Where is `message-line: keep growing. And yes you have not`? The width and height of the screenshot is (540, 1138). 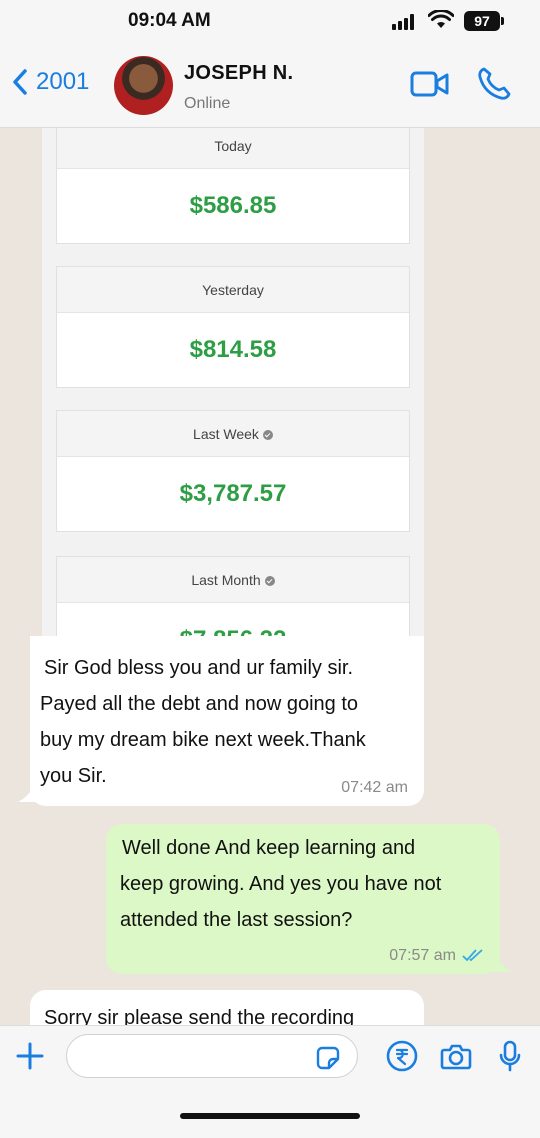
message-line: keep growing. And yes you have not is located at coordinates (281, 884).